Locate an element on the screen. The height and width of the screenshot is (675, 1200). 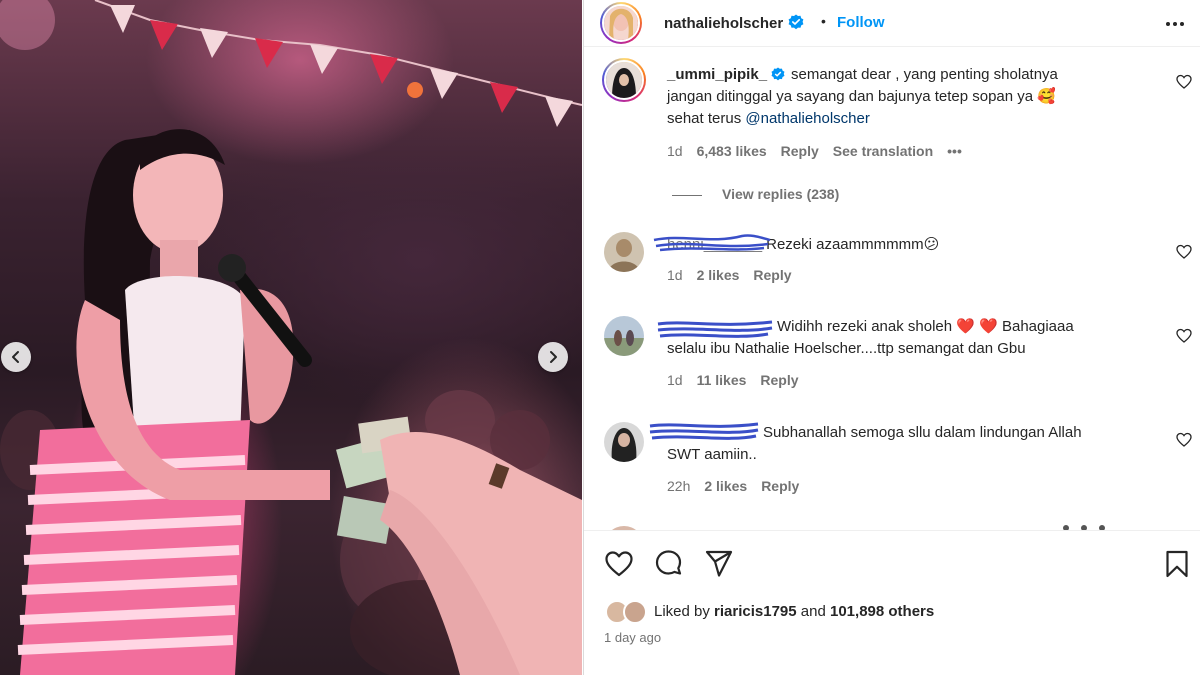
comment-text: sehat terus is located at coordinates (706, 118).